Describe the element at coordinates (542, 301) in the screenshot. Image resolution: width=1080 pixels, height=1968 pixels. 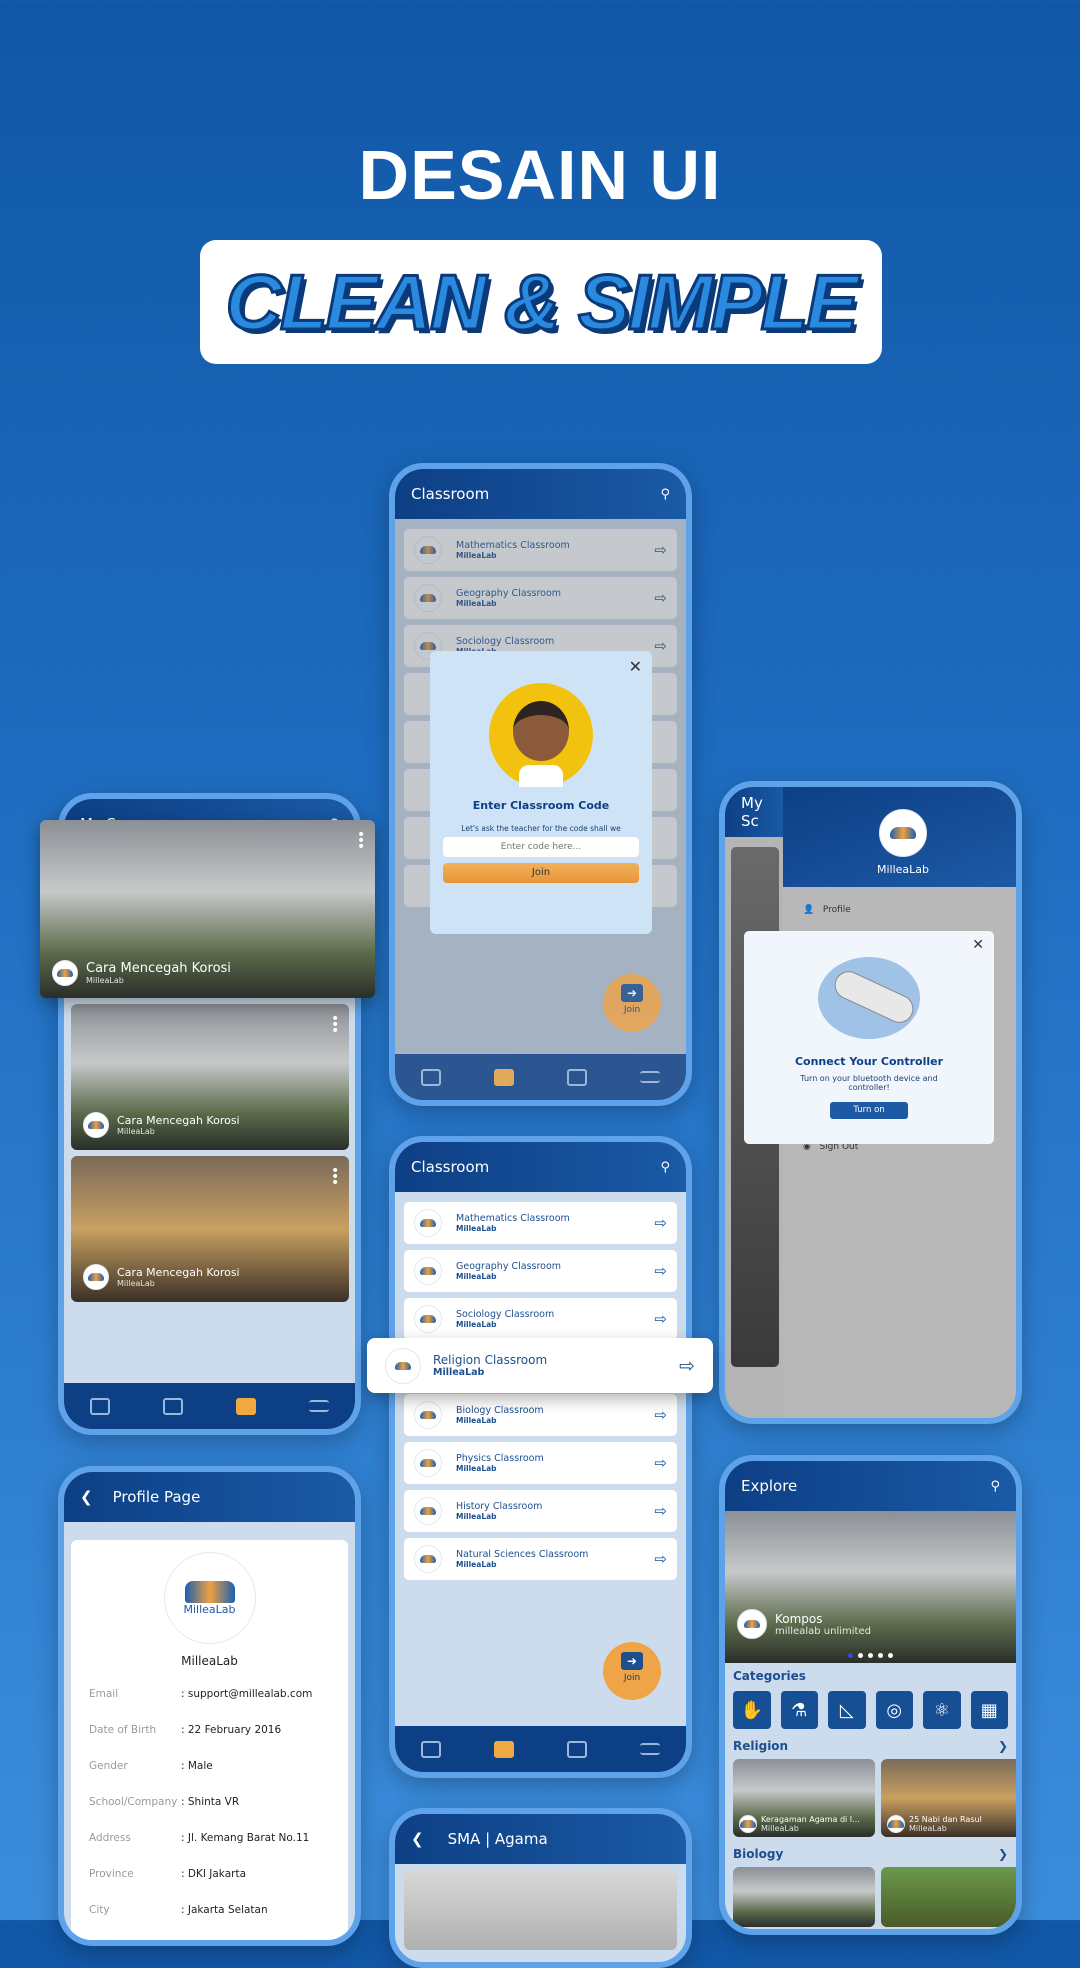
I see `badge-text: CLEAN & SIMPLE` at that location.